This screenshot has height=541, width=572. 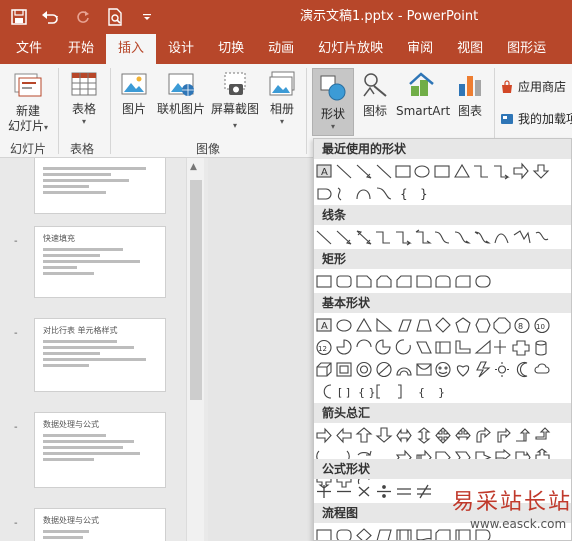 I want to click on icons-label: 图标, so click(x=374, y=111).